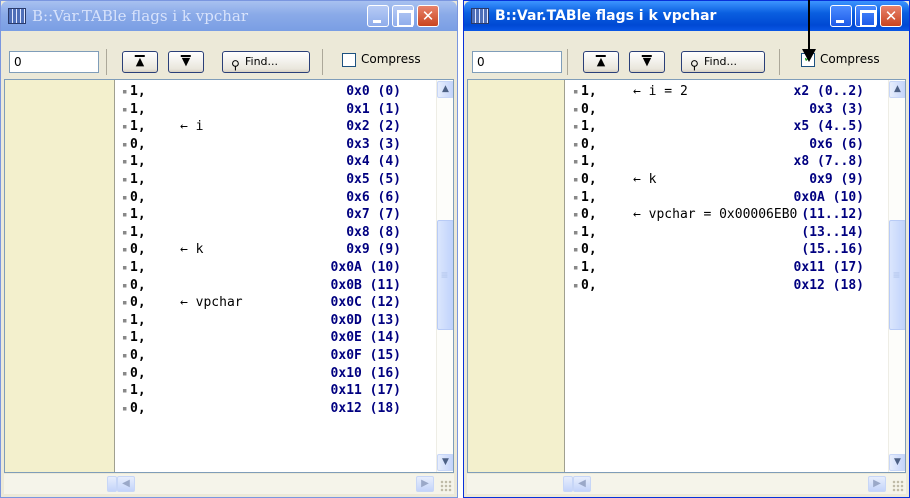 The height and width of the screenshot is (498, 910). Describe the element at coordinates (836, 144) in the screenshot. I see `row-address: 0x6 (6)` at that location.